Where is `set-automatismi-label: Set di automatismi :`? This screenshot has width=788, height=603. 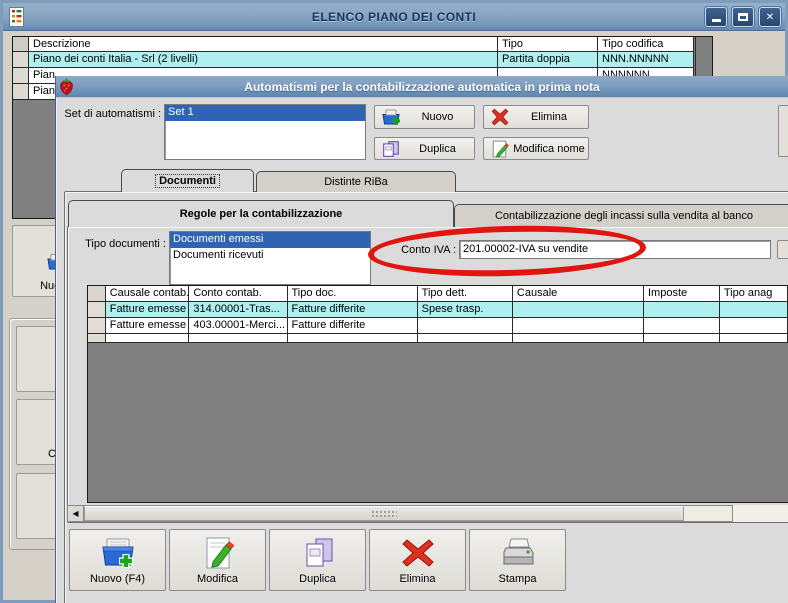
set-automatismi-label: Set di automatismi : is located at coordinates (112, 114).